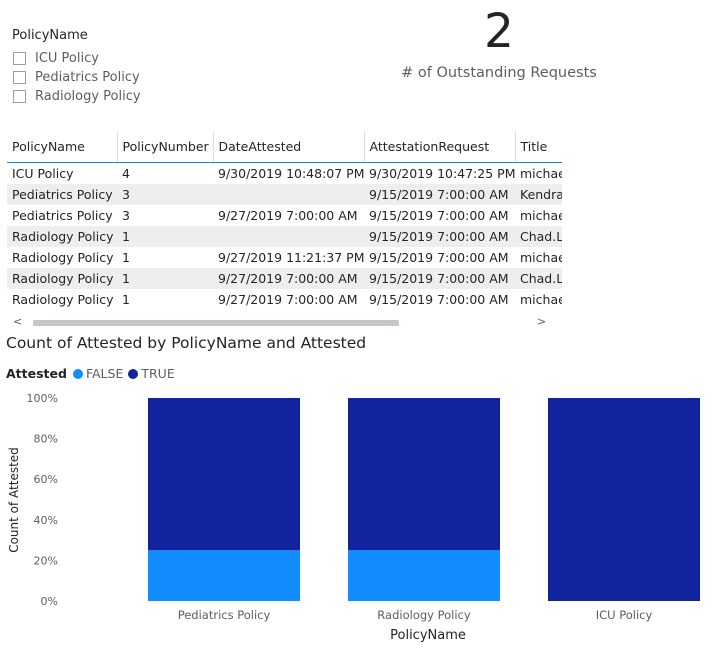 The height and width of the screenshot is (648, 728). Describe the element at coordinates (158, 373) in the screenshot. I see `legend-label: TRUE` at that location.